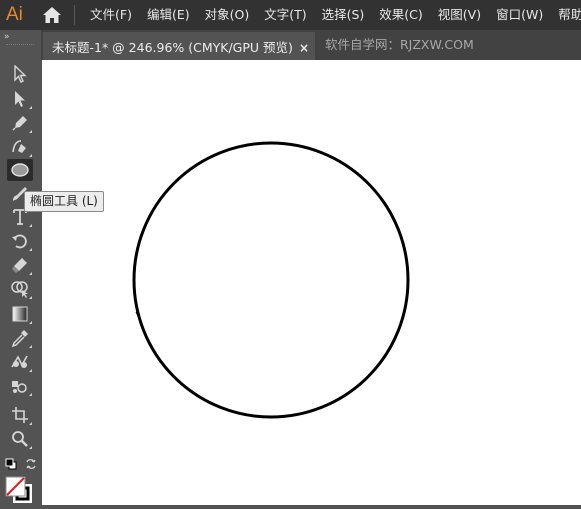  What do you see at coordinates (566, 15) in the screenshot?
I see `menu-help: 帮助(H)` at bounding box center [566, 15].